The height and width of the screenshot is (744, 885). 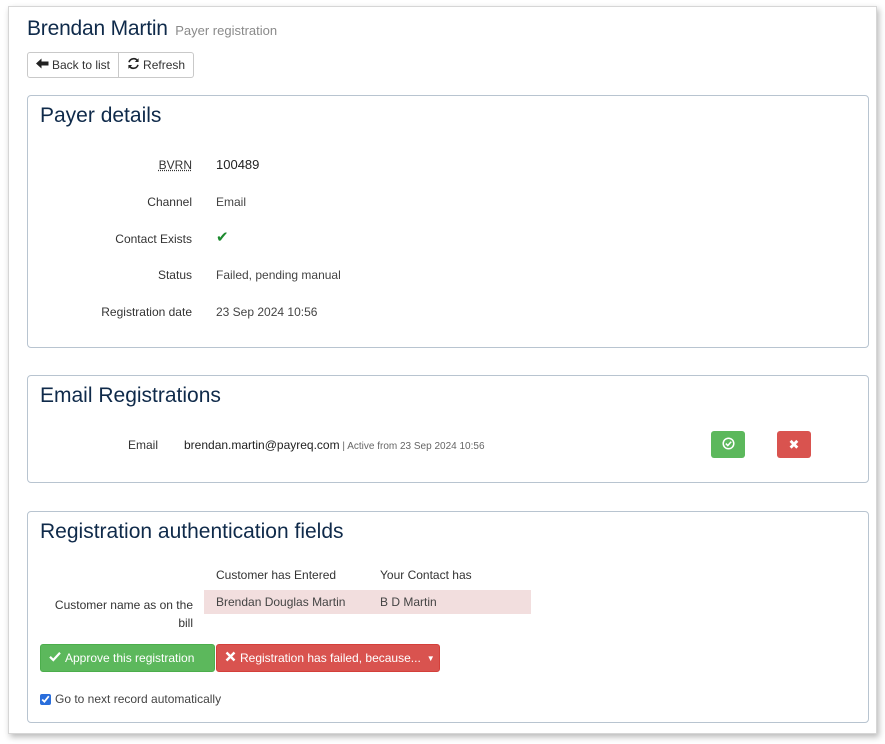 I want to click on check-icon, so click(x=55, y=658).